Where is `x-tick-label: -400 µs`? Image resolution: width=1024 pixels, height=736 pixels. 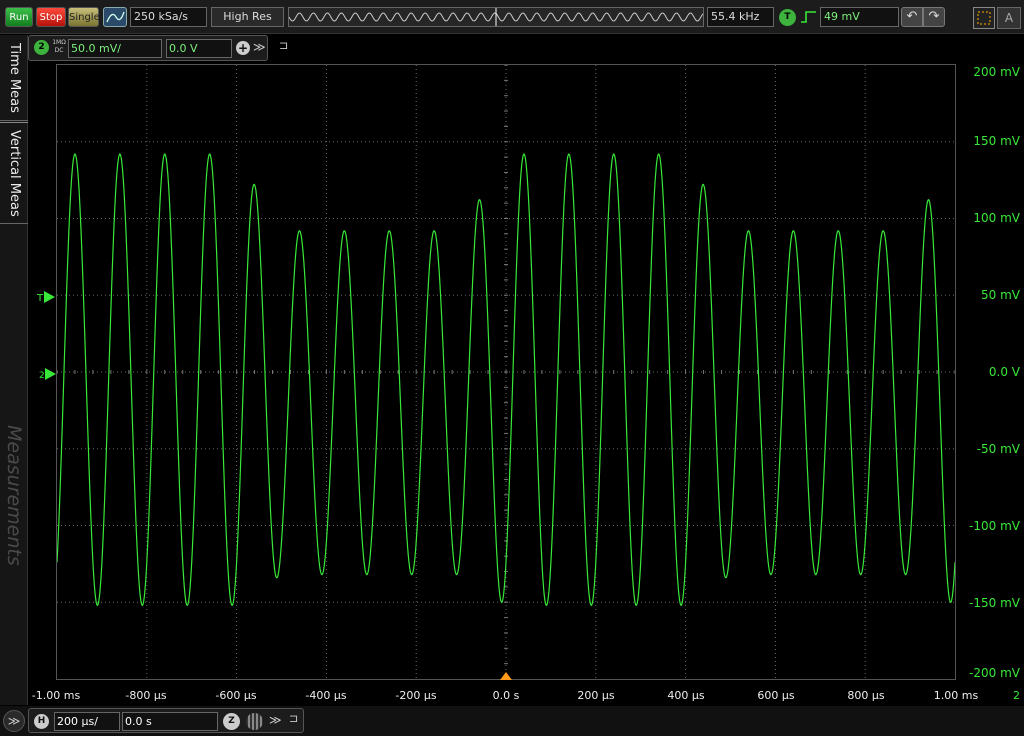
x-tick-label: -400 µs is located at coordinates (326, 695).